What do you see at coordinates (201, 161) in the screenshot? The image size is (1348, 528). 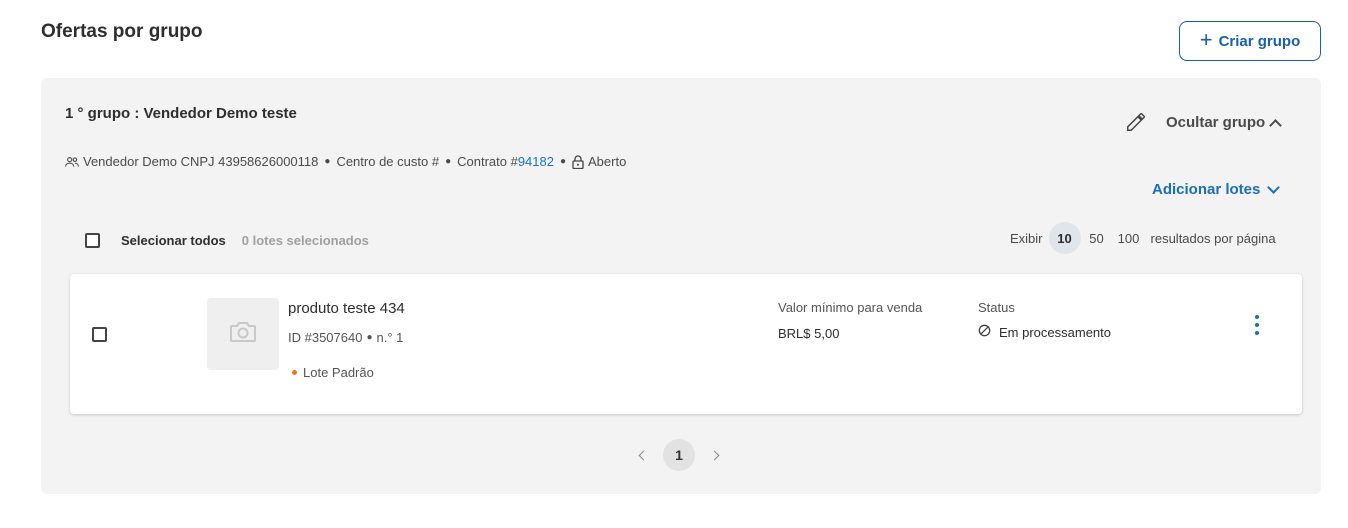 I see `seller-info: Vendedor Demo CNPJ 43958626000118` at bounding box center [201, 161].